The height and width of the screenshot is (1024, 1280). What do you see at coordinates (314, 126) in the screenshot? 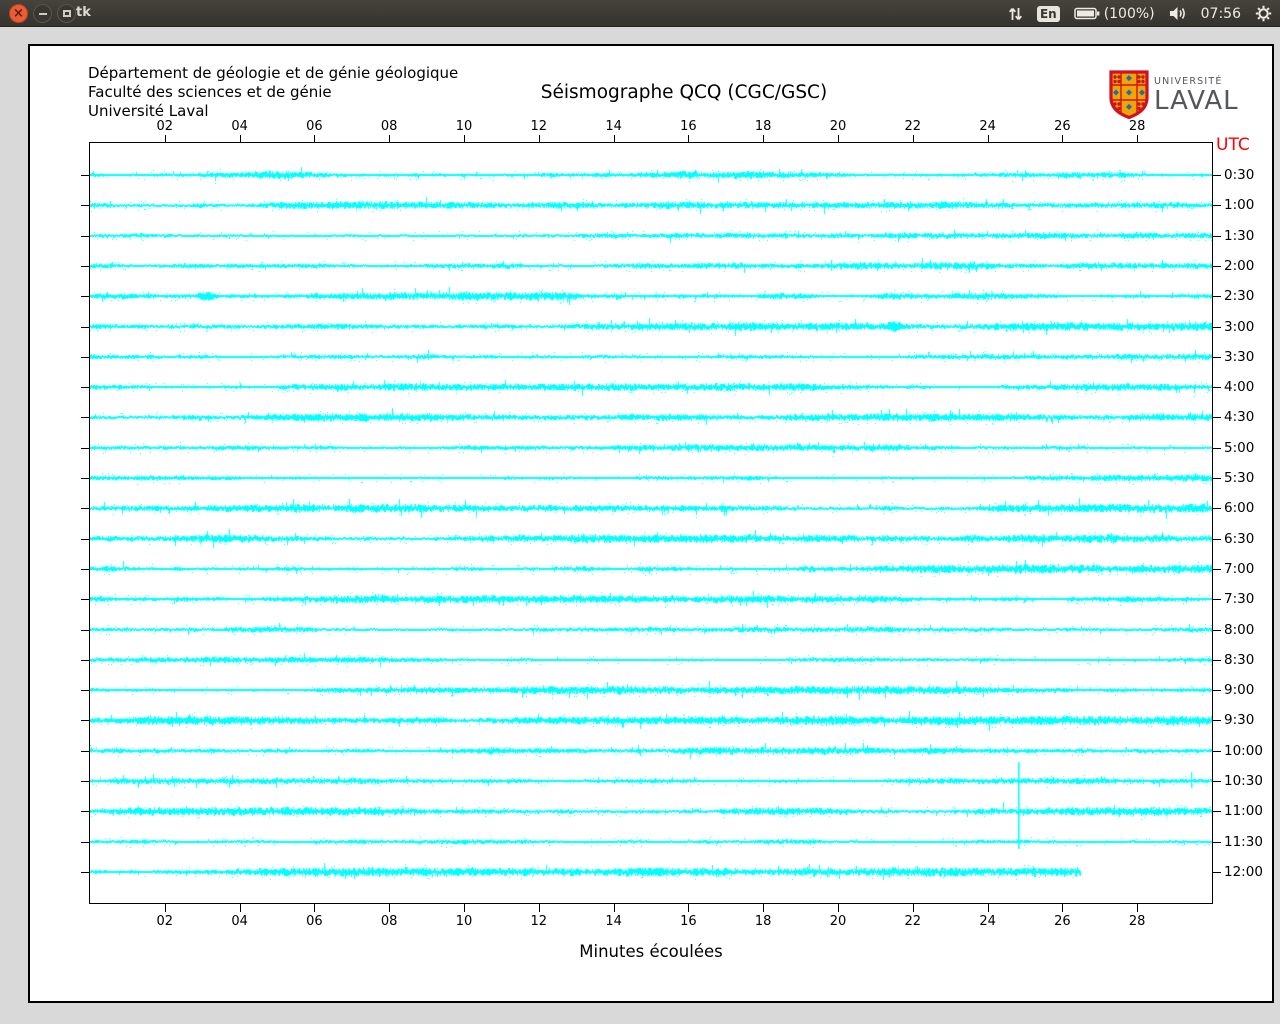
I see `x-tick-label-top: 06` at bounding box center [314, 126].